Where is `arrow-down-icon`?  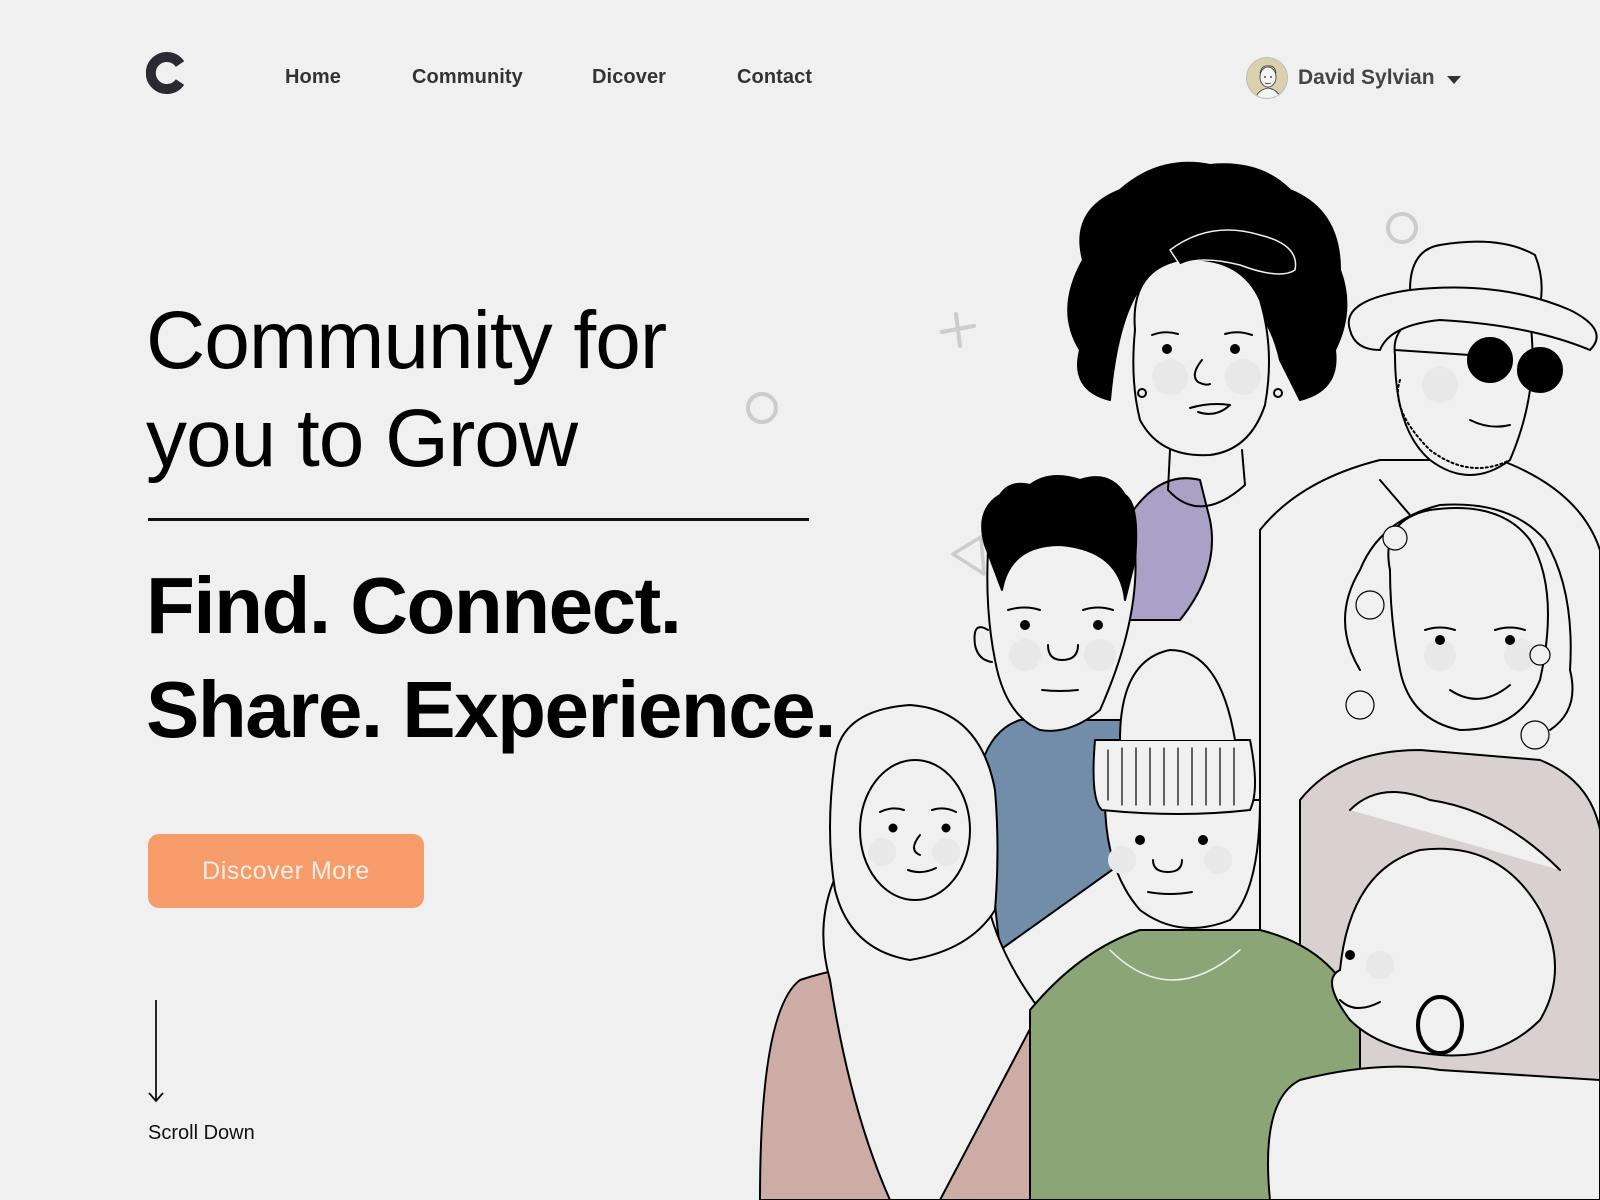
arrow-down-icon is located at coordinates (156, 1052).